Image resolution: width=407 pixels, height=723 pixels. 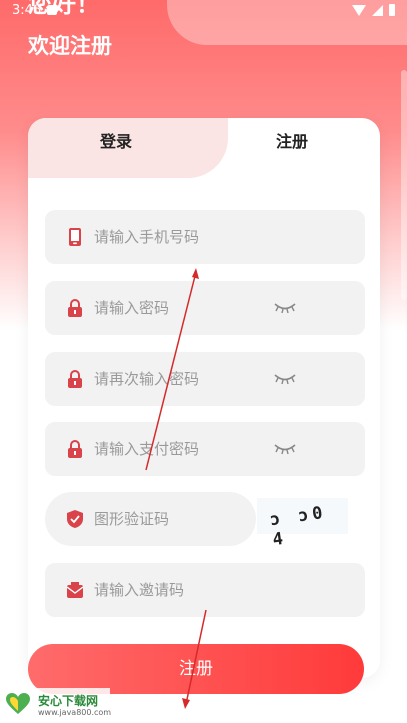 What do you see at coordinates (205, 590) in the screenshot?
I see `invite-code-field: 请输入邀请码` at bounding box center [205, 590].